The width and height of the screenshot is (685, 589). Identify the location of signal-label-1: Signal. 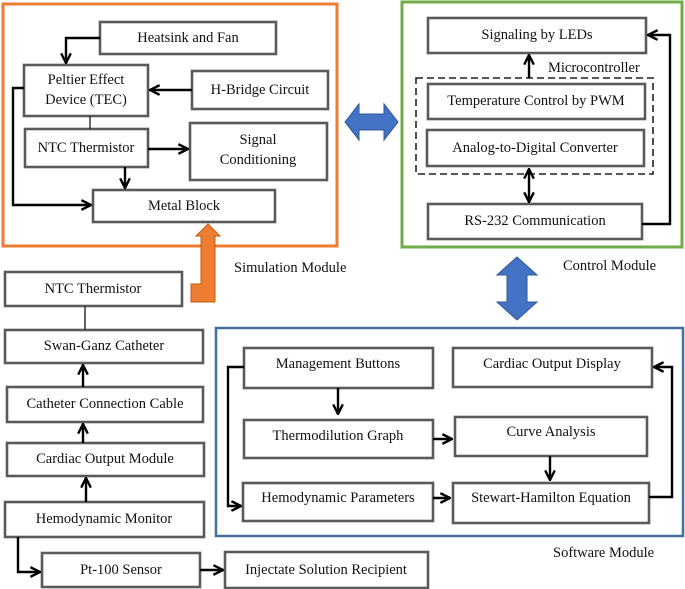
(257, 140).